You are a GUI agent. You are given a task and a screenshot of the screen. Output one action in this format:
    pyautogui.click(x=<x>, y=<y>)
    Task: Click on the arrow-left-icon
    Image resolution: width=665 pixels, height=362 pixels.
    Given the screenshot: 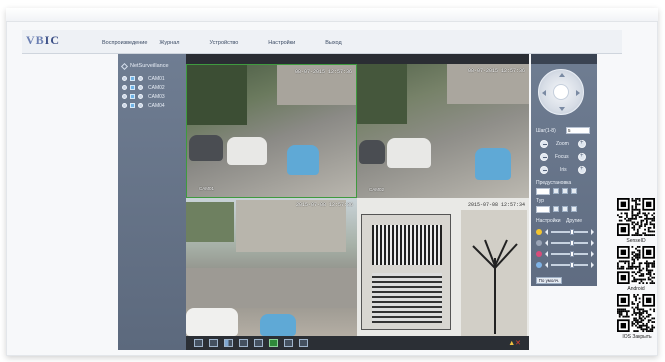 What is the action you would take?
    pyautogui.click(x=544, y=93)
    